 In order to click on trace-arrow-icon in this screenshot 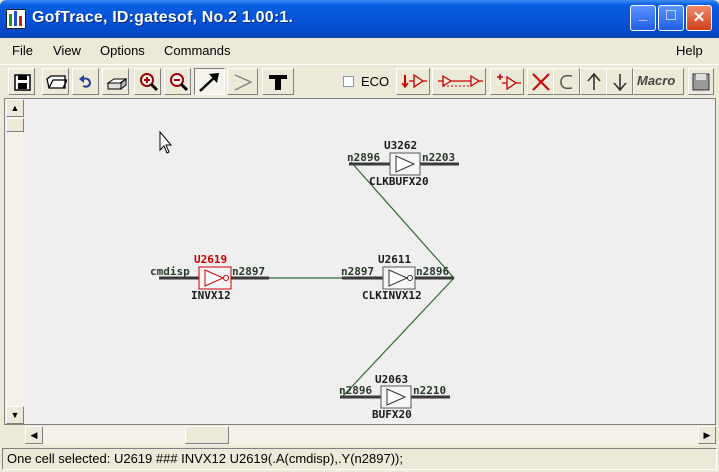, I will do `click(243, 82)`.